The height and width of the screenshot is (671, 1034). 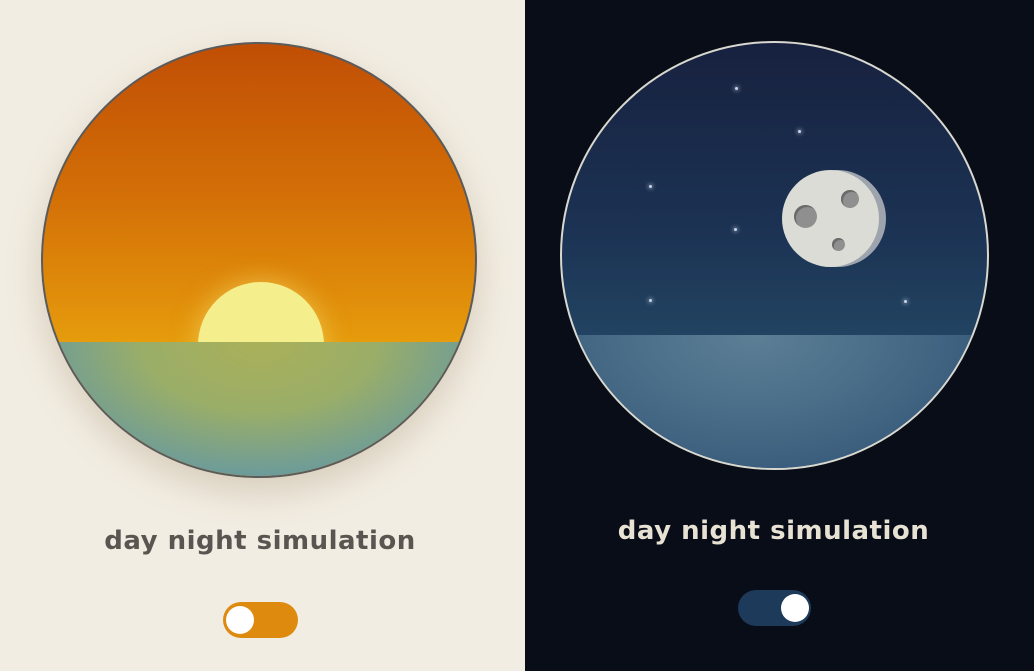 I want to click on night-title: day night simulation, so click(x=773, y=531).